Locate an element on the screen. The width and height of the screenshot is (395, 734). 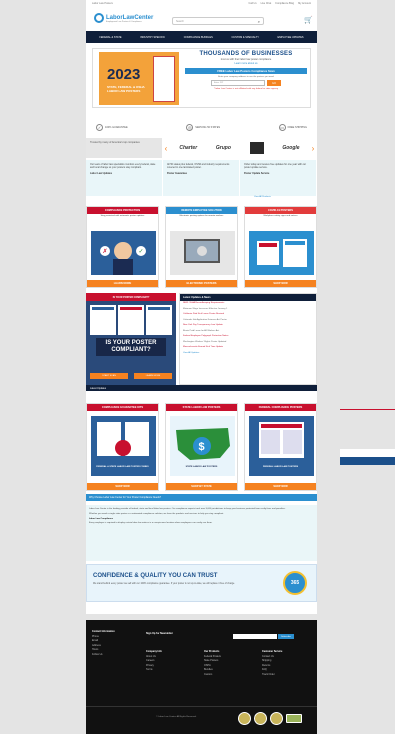
globe-icon: ◎ is located at coordinates (190, 127).